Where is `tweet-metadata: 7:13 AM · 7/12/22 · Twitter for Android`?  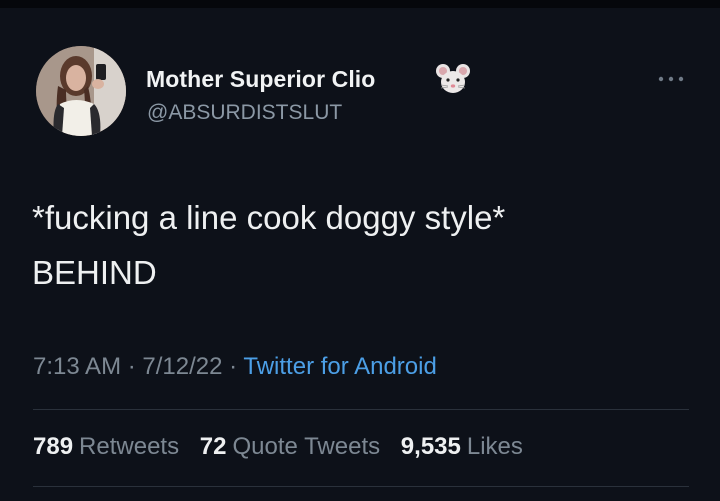
tweet-metadata: 7:13 AM · 7/12/22 · Twitter for Android is located at coordinates (235, 367).